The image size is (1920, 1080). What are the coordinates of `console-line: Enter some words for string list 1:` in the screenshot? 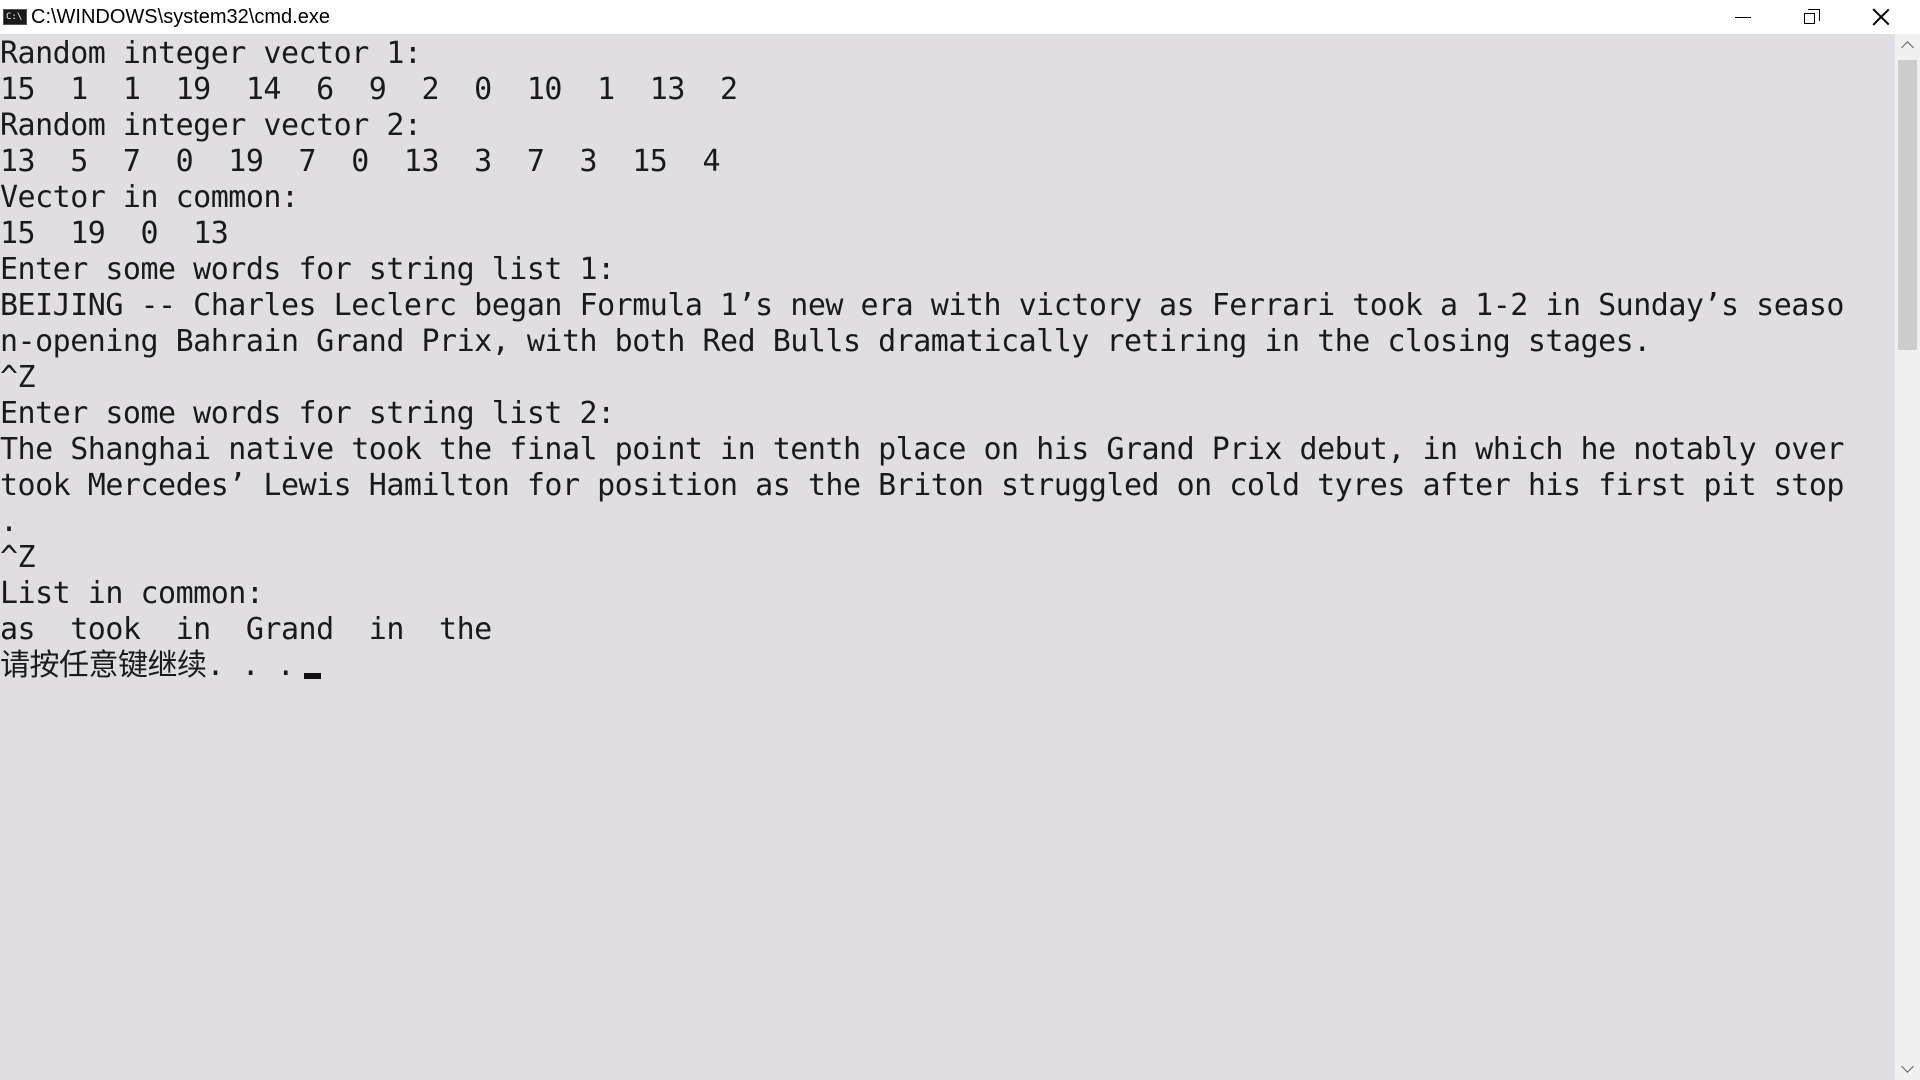 It's located at (307, 269).